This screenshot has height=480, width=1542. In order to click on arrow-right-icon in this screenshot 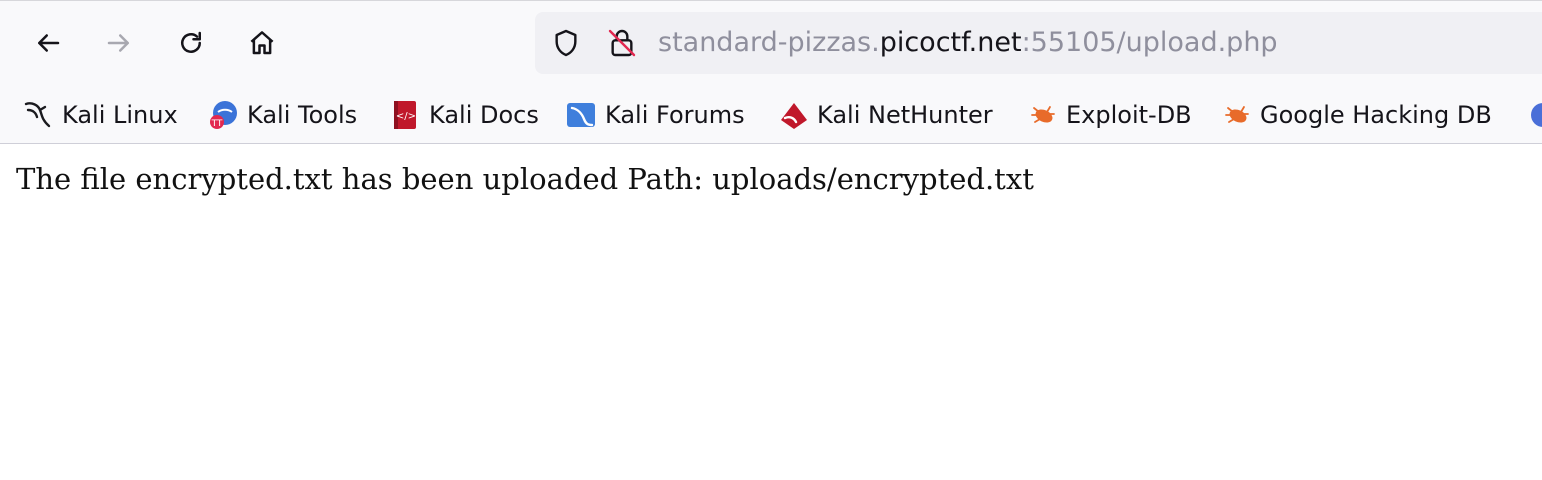, I will do `click(118, 43)`.